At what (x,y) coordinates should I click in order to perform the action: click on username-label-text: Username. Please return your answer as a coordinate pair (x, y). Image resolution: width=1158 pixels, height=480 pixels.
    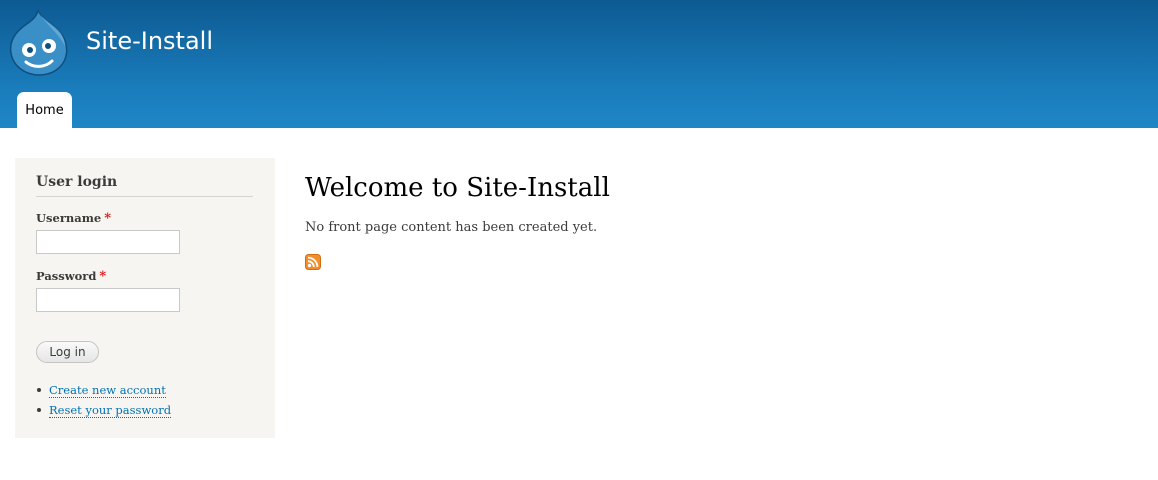
    Looking at the image, I should click on (69, 218).